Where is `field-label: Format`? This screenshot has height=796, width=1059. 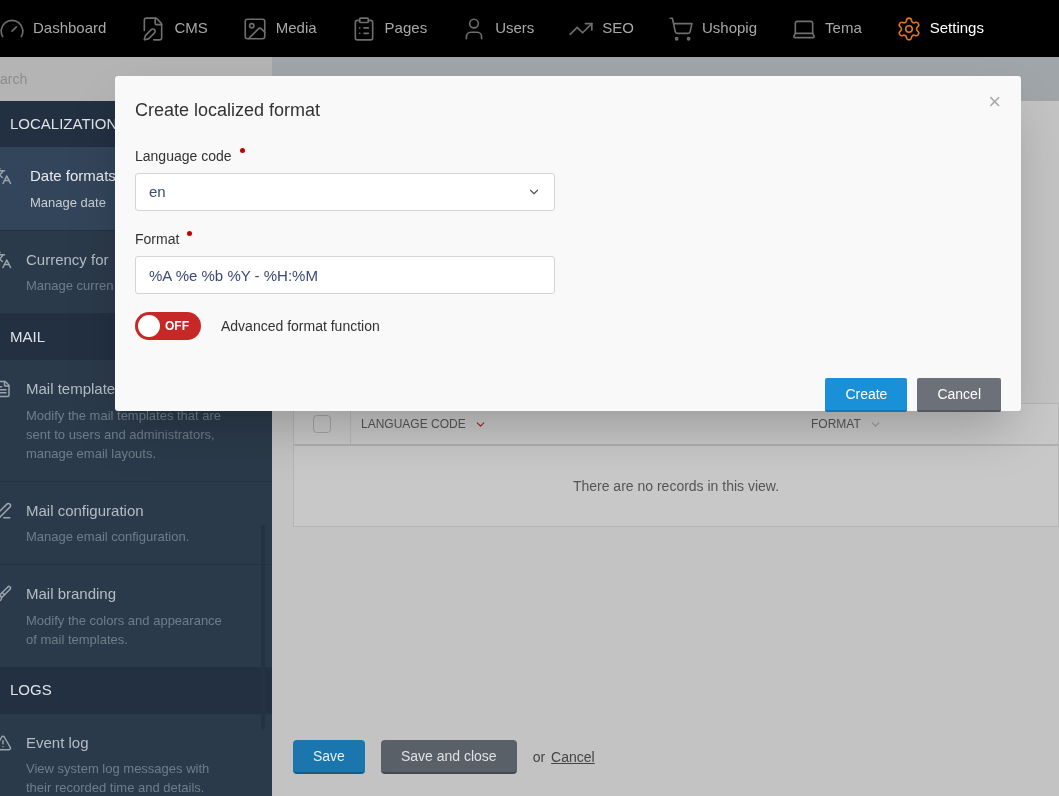
field-label: Format is located at coordinates (157, 239).